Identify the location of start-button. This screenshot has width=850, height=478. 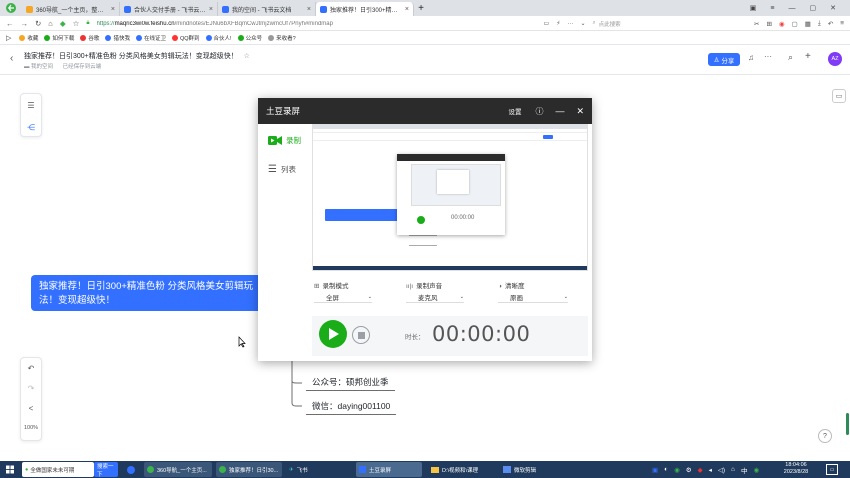
(10, 469).